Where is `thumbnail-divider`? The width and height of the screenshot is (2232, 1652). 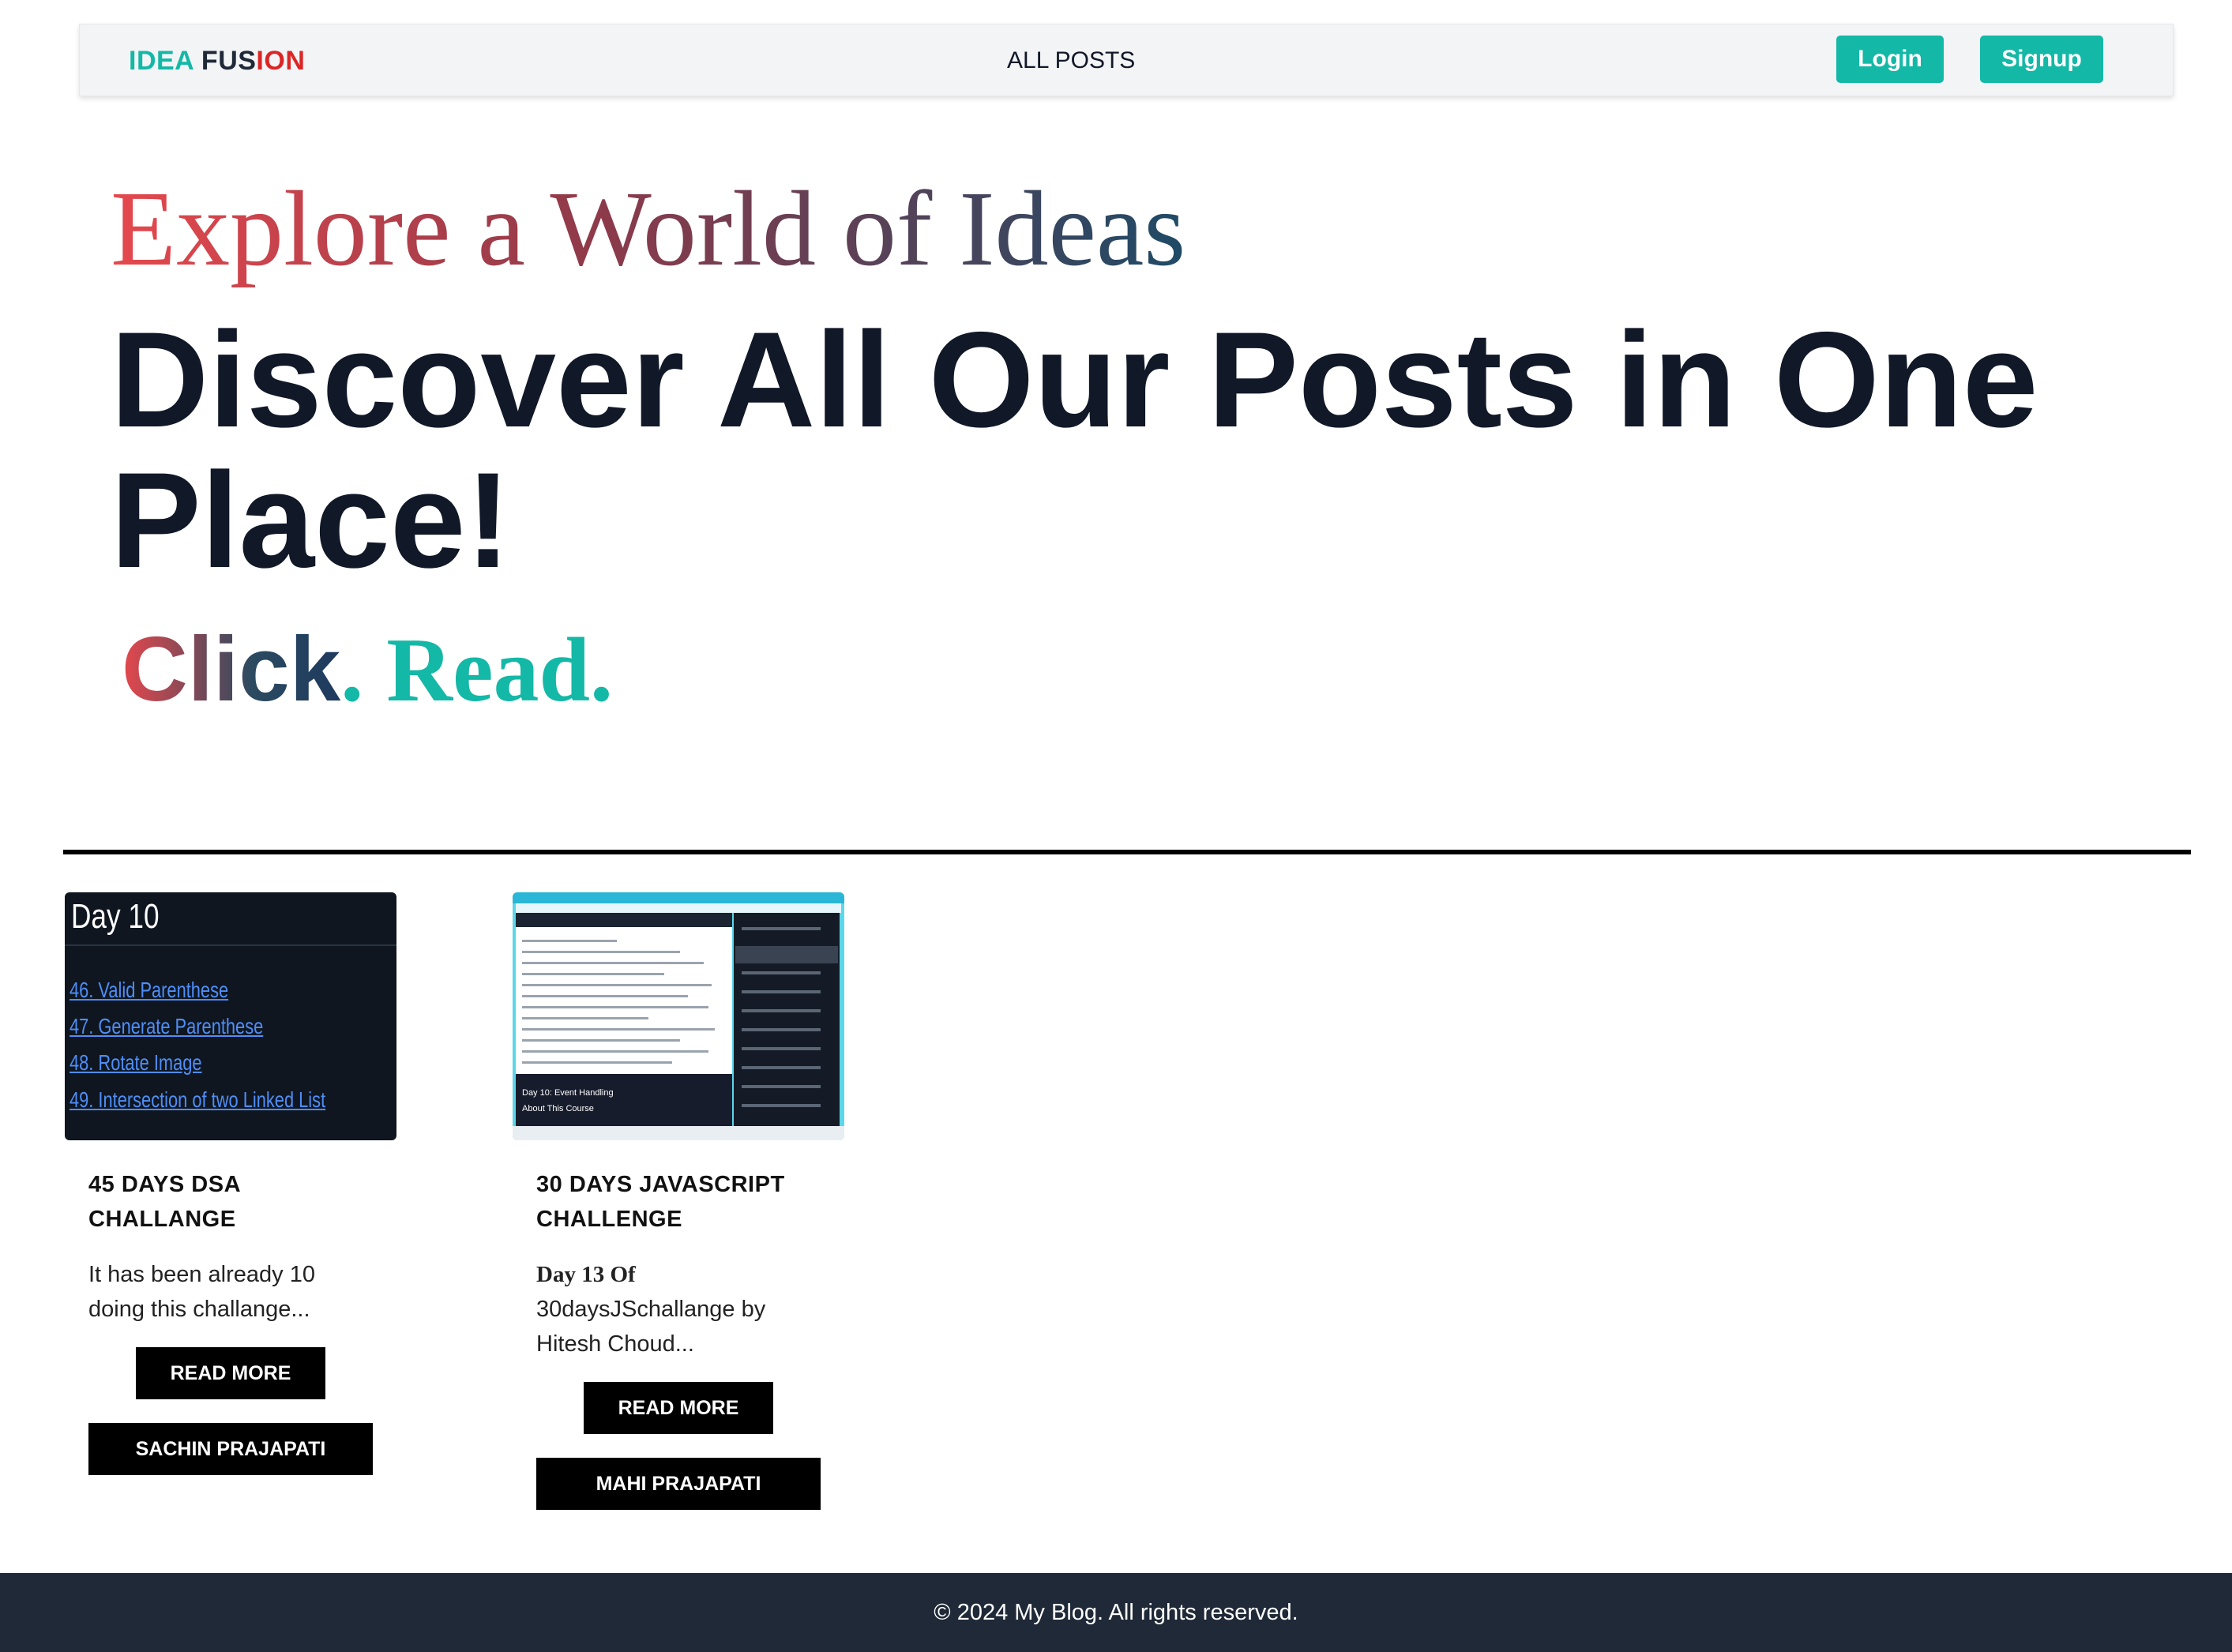 thumbnail-divider is located at coordinates (230, 945).